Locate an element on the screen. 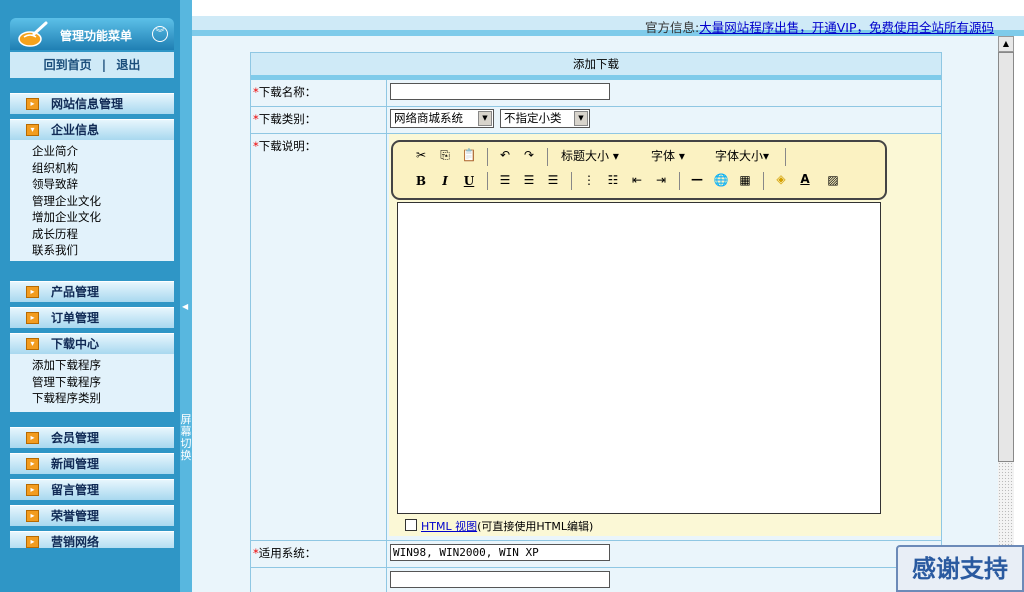 This screenshot has width=1024, height=592. scroll-thumb is located at coordinates (1006, 257).